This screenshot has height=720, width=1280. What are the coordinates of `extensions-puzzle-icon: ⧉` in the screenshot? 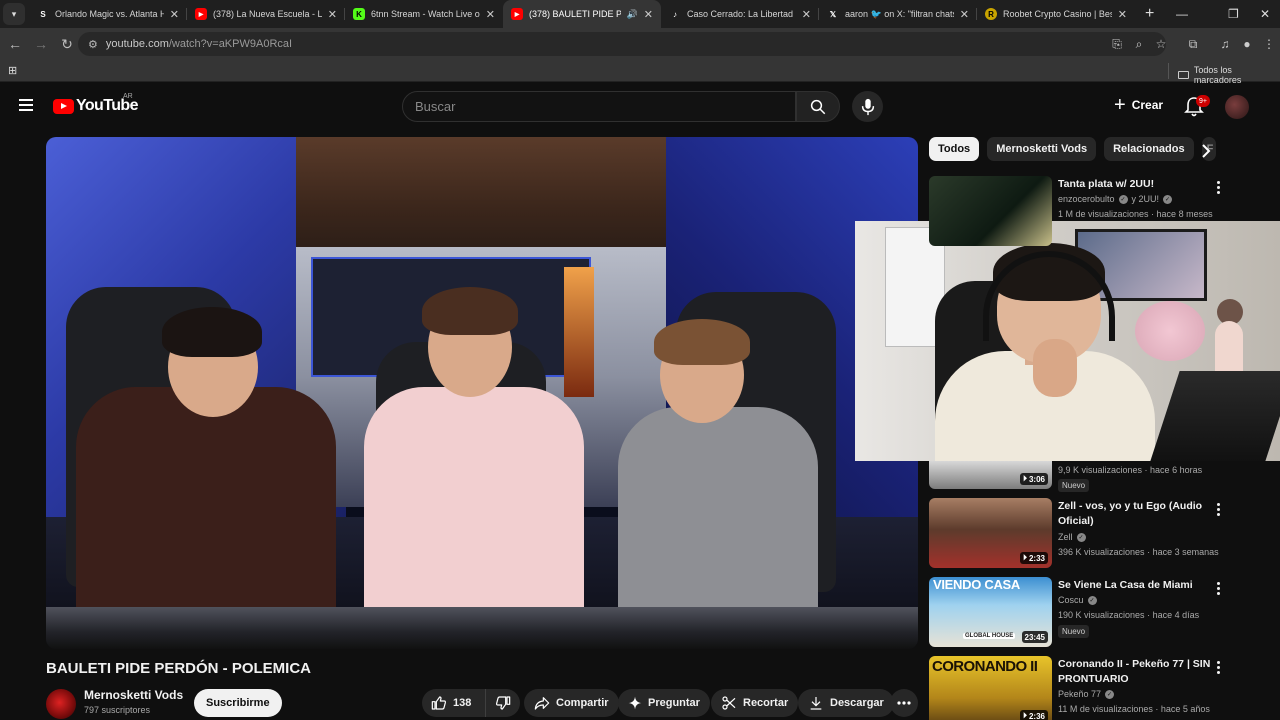 It's located at (1193, 44).